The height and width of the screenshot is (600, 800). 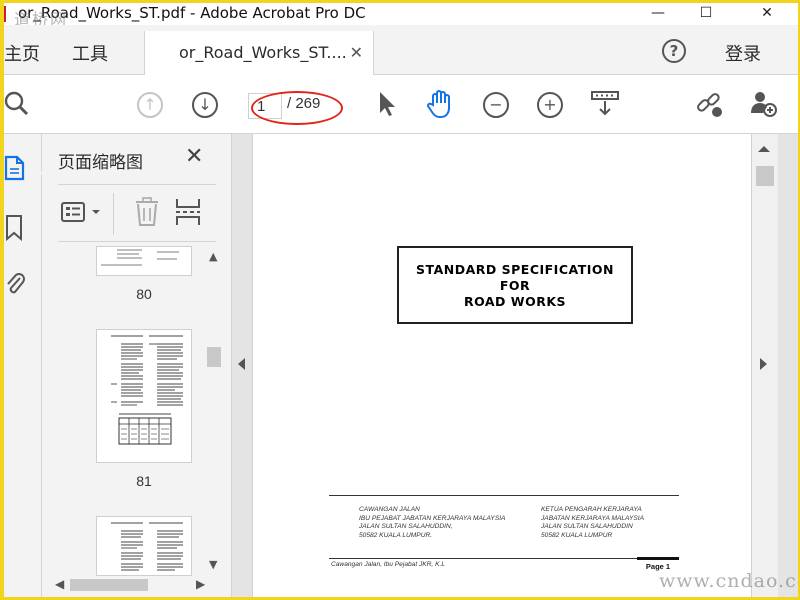 I want to click on thumbnail-horizontal-scrollbar: ◀ ▶, so click(x=130, y=585).